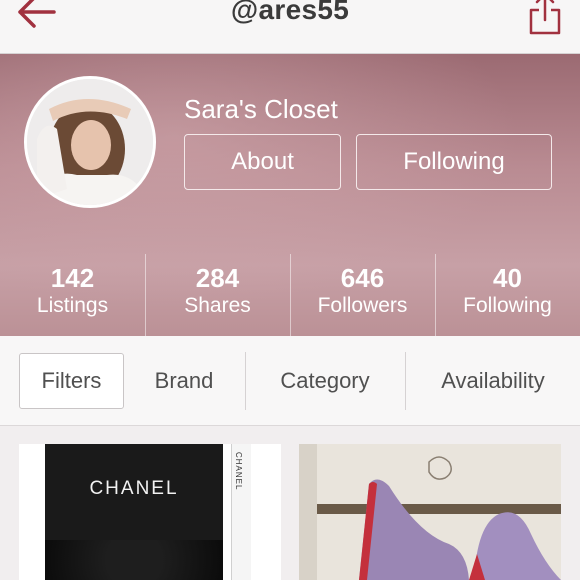 This screenshot has height=580, width=580. I want to click on brand-filter: Brand, so click(184, 381).